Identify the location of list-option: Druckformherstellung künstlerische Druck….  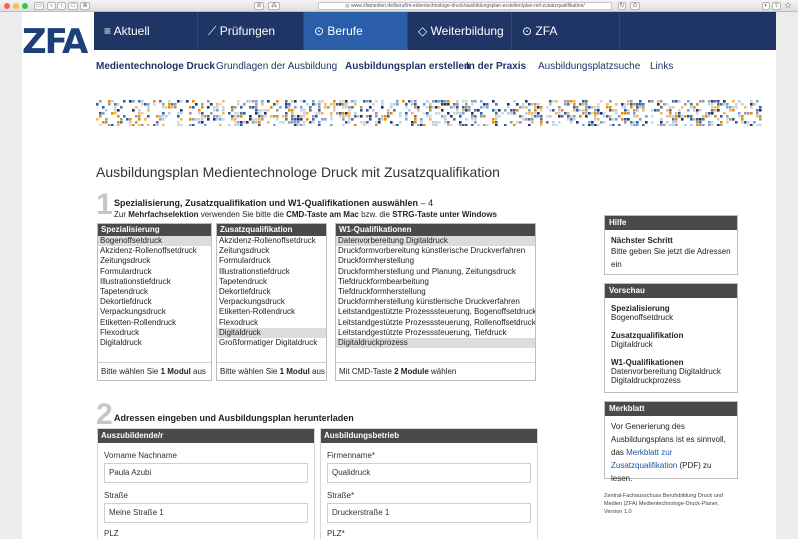
(435, 302).